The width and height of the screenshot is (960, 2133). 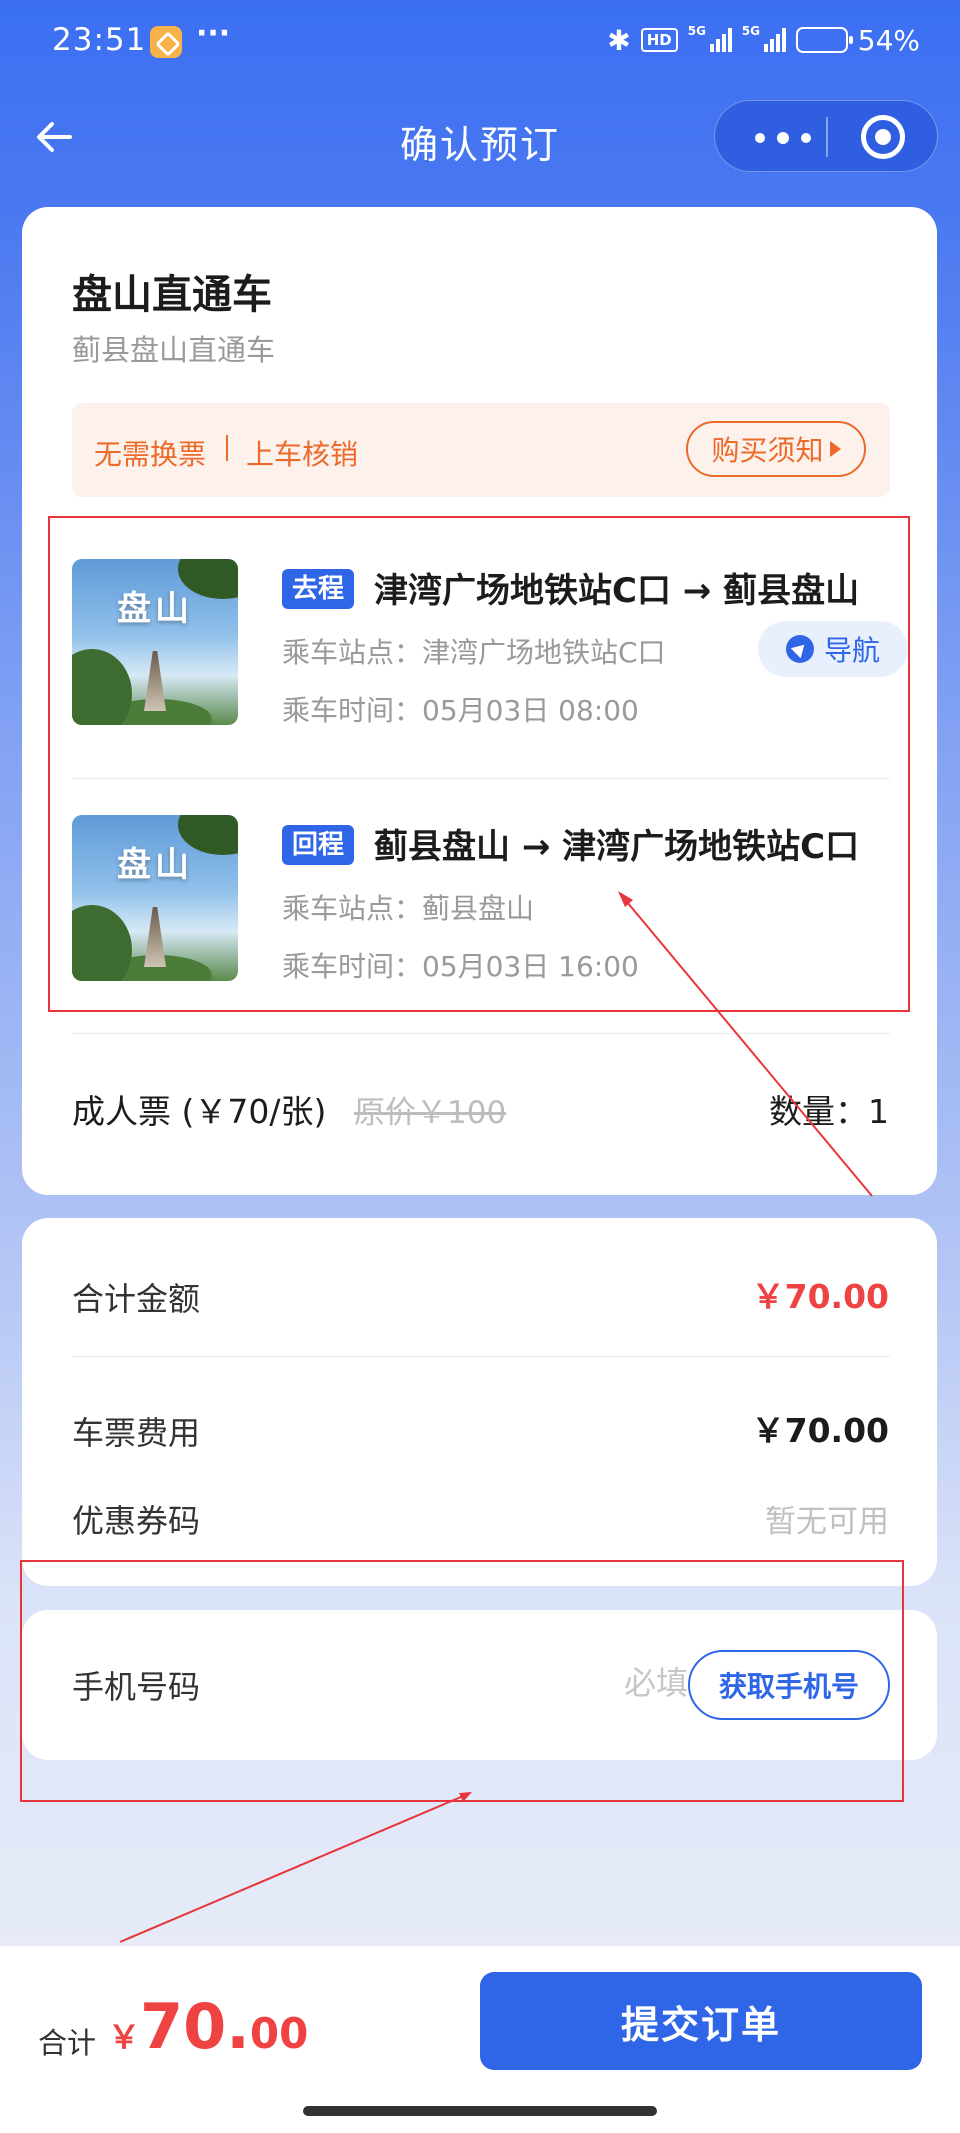 I want to click on battery-icon, so click(x=824, y=40).